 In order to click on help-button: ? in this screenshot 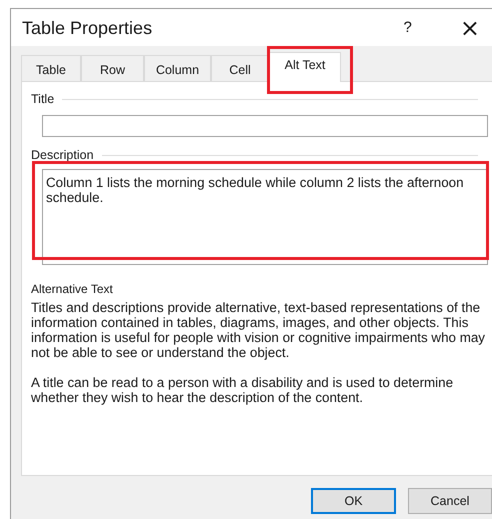, I will do `click(408, 27)`.